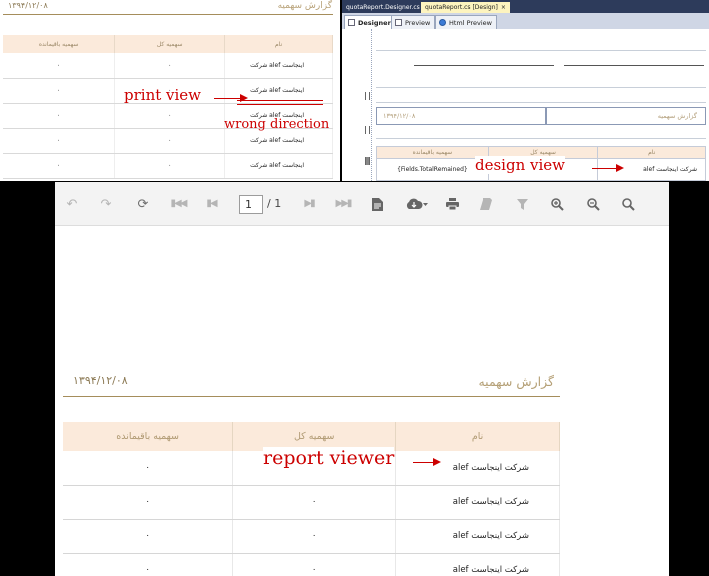 This screenshot has width=709, height=576. Describe the element at coordinates (503, 7) in the screenshot. I see `close-icon: ×` at that location.